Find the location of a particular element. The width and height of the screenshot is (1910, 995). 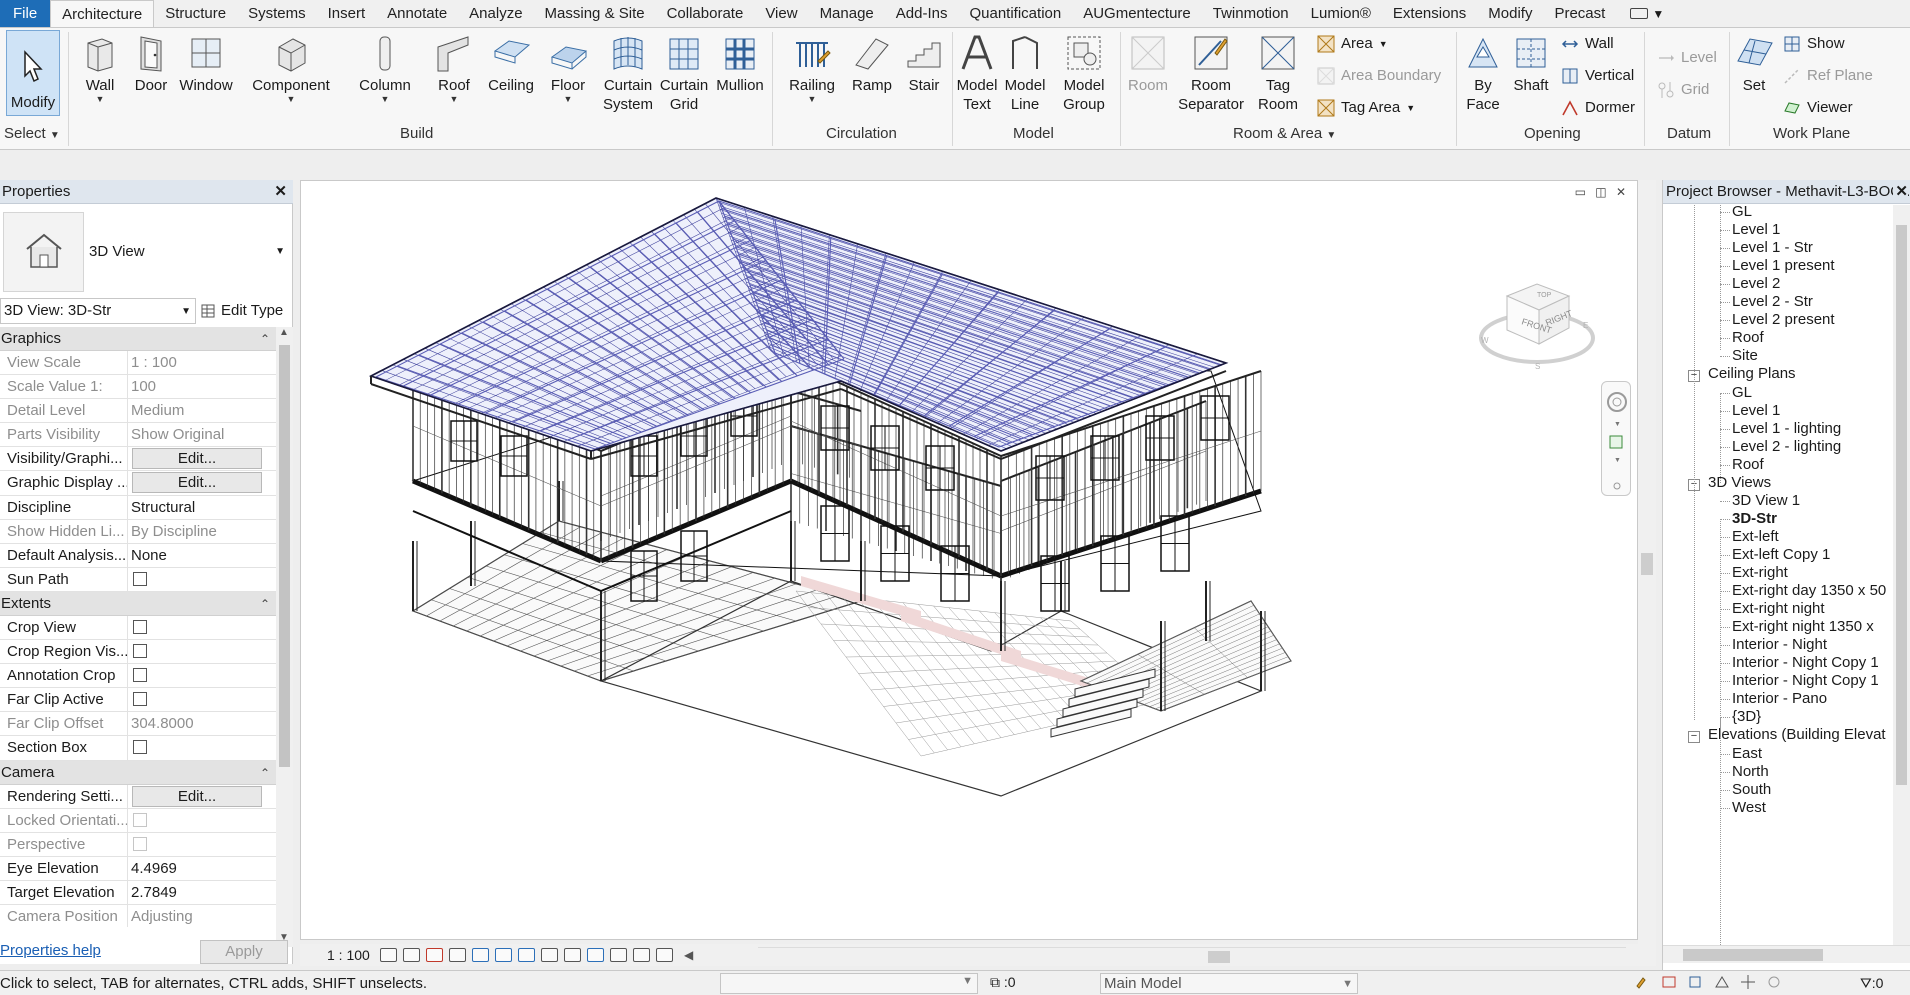

highlight-displacement-icon is located at coordinates (641, 955).